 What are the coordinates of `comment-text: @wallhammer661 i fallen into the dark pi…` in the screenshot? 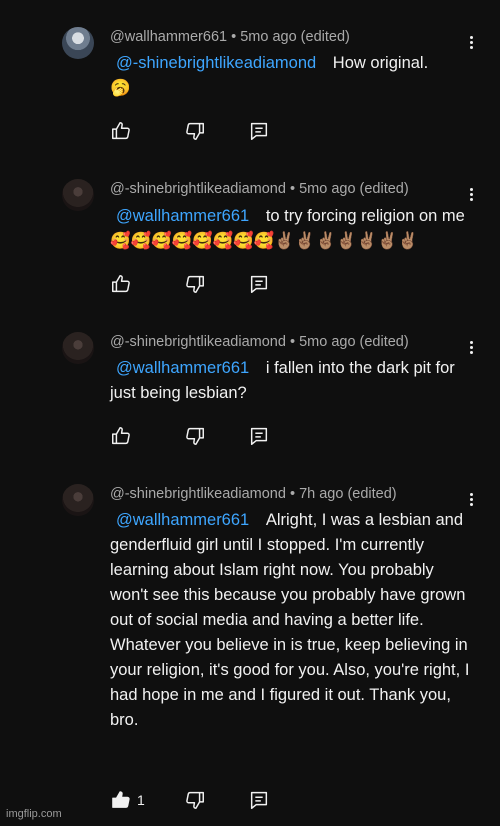 It's located at (282, 380).